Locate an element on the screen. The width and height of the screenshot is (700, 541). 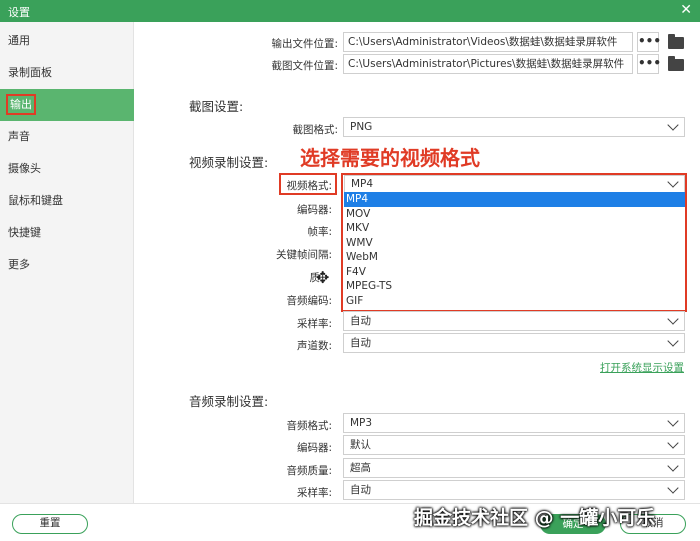
audio-sample-rate-select: 自动 is located at coordinates (514, 490).